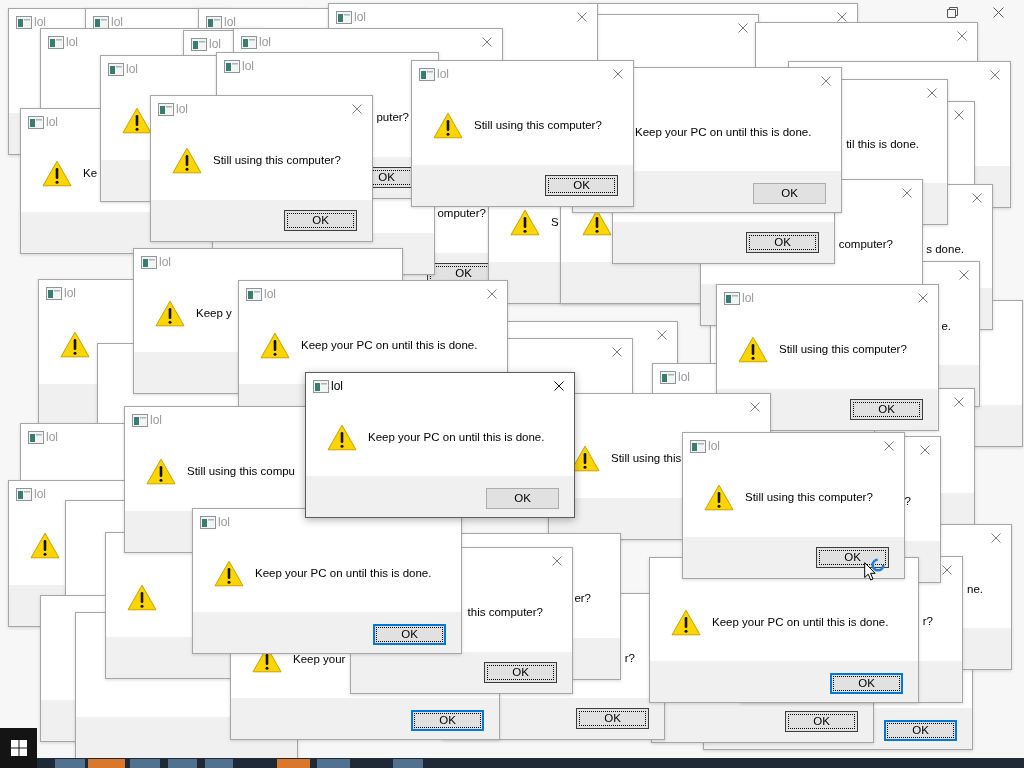 The image size is (1024, 768). Describe the element at coordinates (90, 173) in the screenshot. I see `dialog-message: Ke` at that location.